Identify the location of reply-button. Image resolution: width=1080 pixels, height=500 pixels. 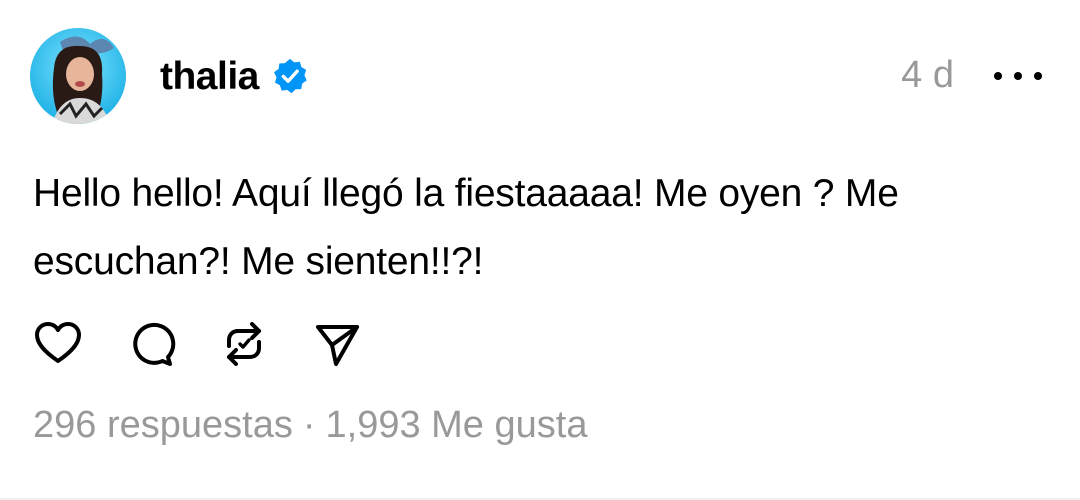
(151, 344).